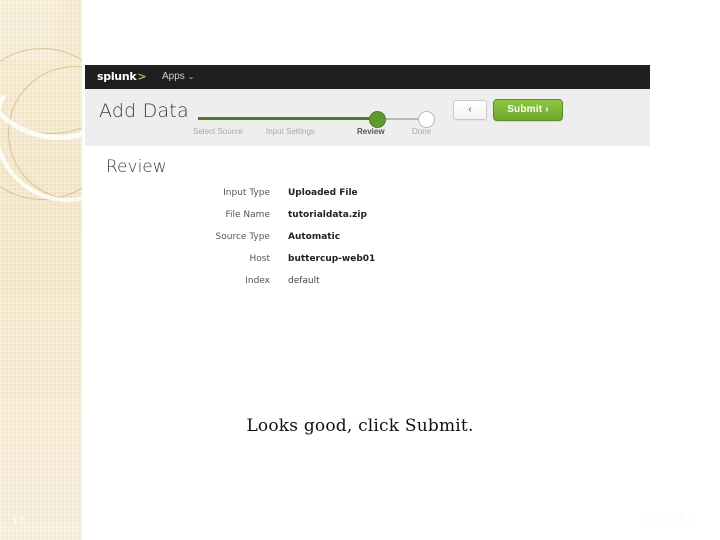 This screenshot has width=720, height=540. What do you see at coordinates (242, 237) in the screenshot?
I see `field-label-source-type: Source Type` at bounding box center [242, 237].